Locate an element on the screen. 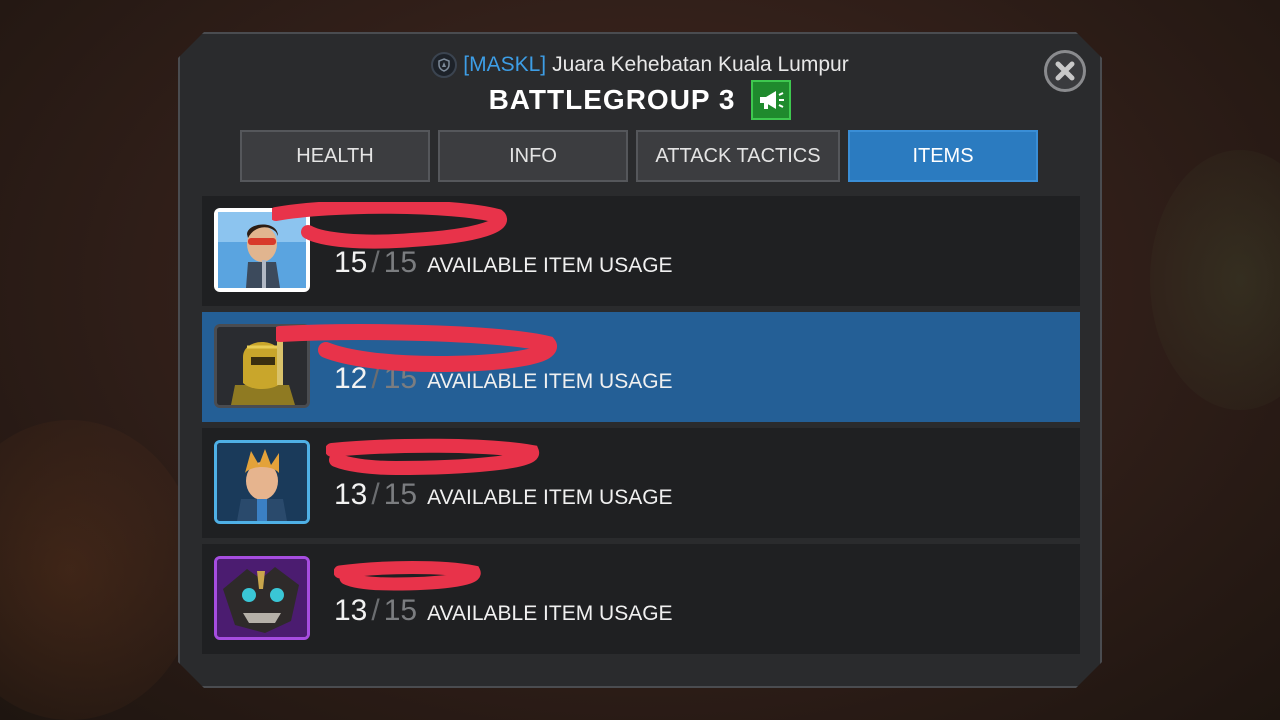  tab-health: HEALTH is located at coordinates (335, 156).